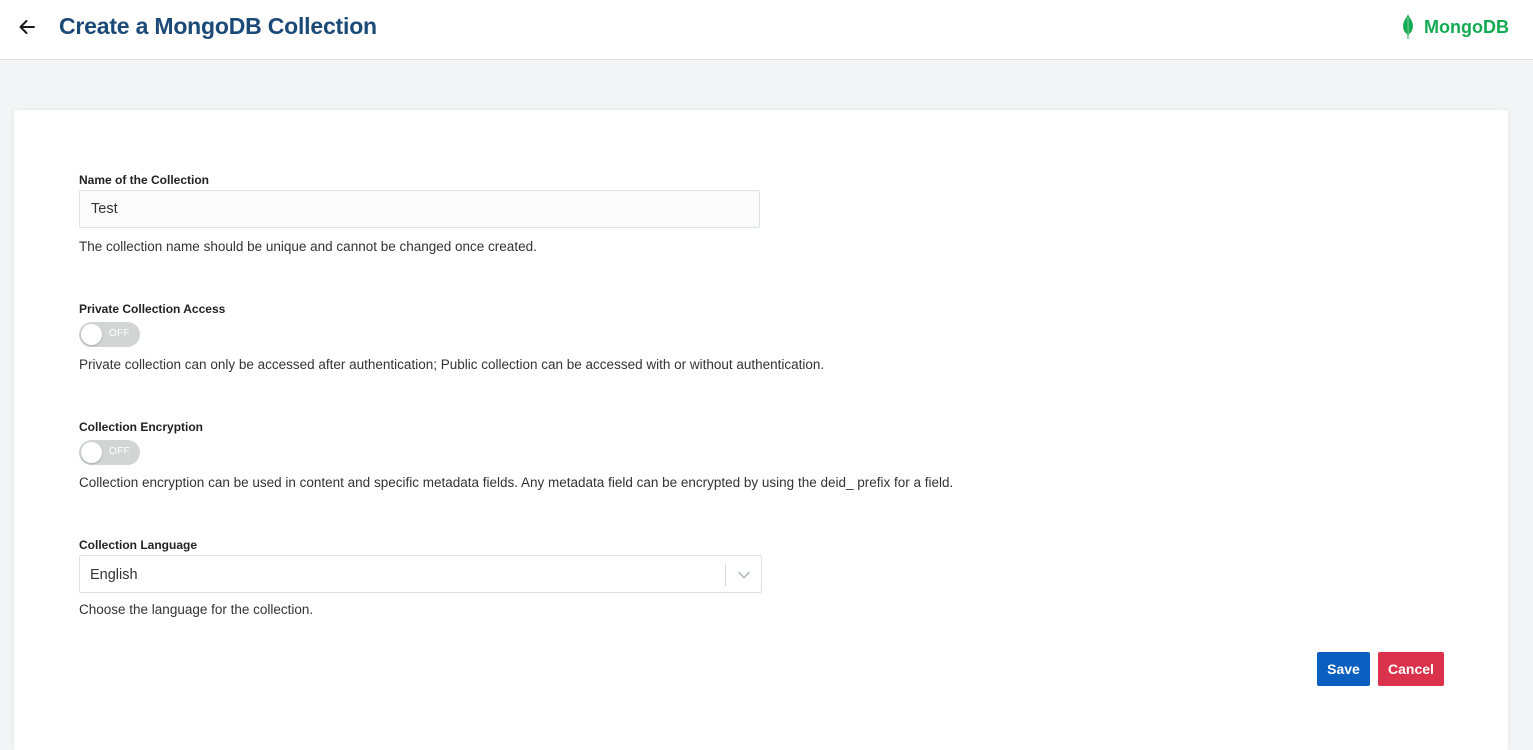 The width and height of the screenshot is (1533, 750). What do you see at coordinates (114, 575) in the screenshot?
I see `language-selected-value: English` at bounding box center [114, 575].